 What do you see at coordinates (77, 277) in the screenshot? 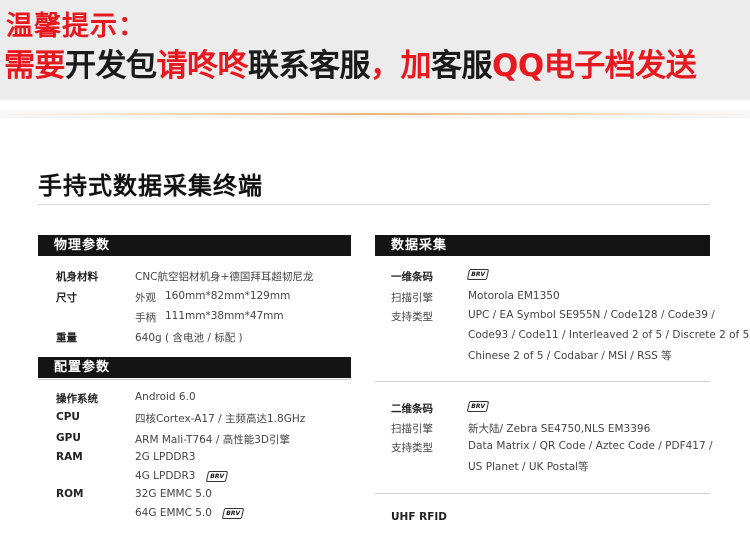
I see `material-label: 机身材料` at bounding box center [77, 277].